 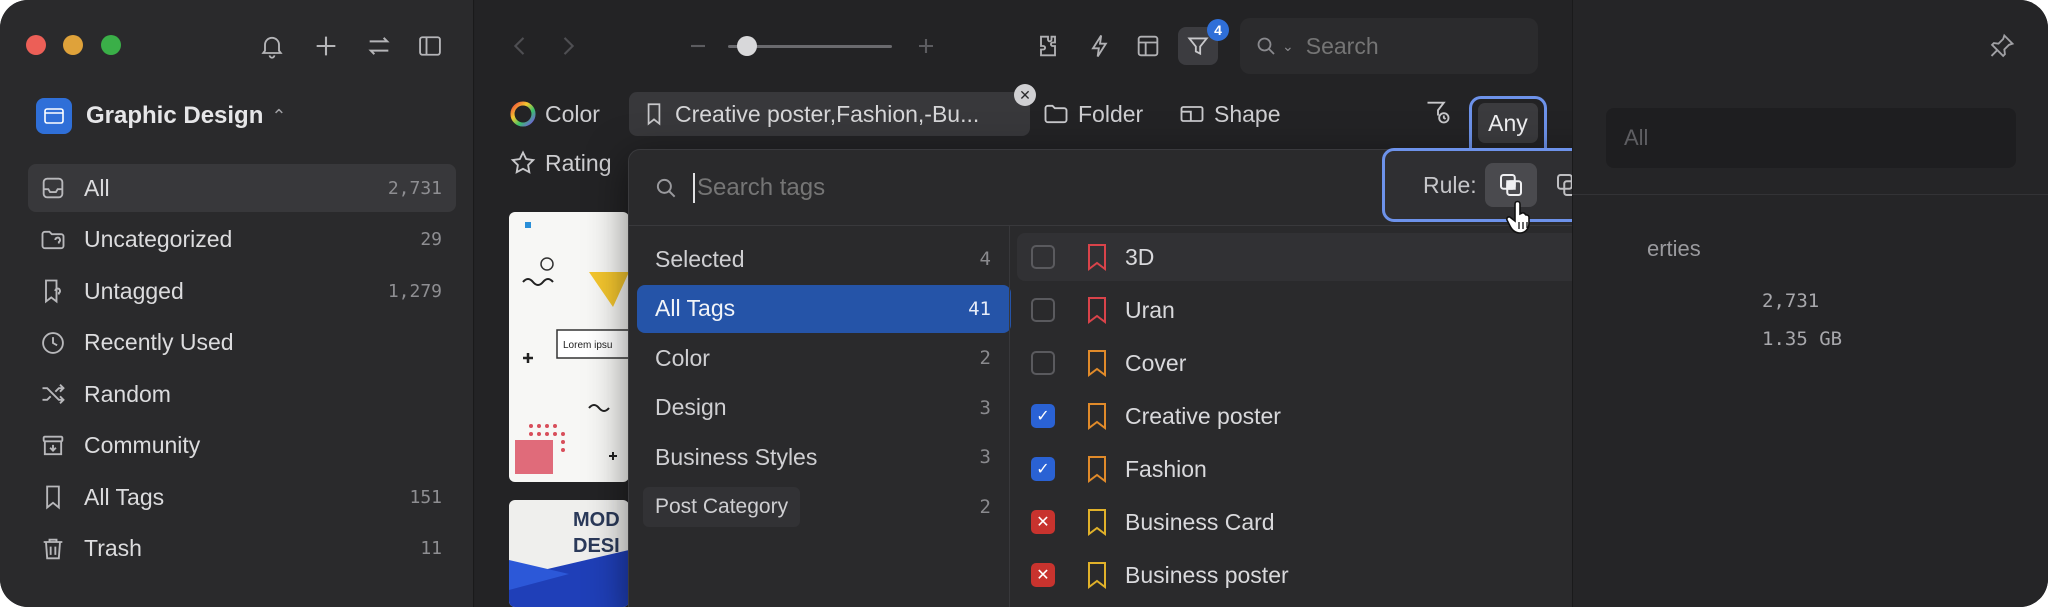 I want to click on file-count-value: 2,731, so click(x=1791, y=301).